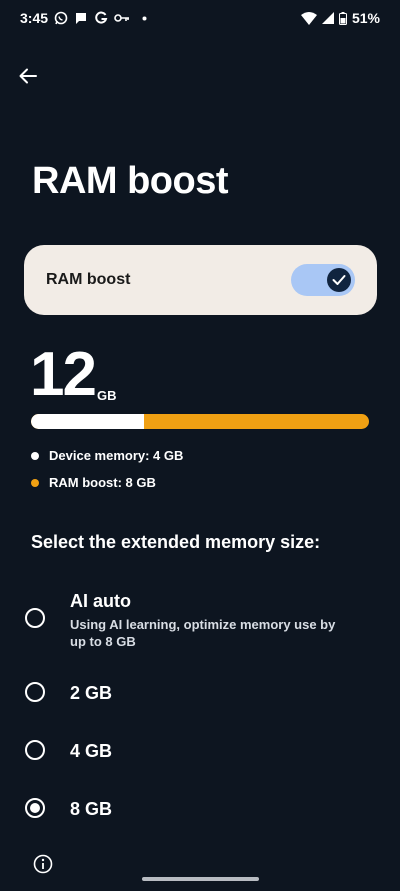 The height and width of the screenshot is (891, 400). I want to click on google-icon, so click(101, 18).